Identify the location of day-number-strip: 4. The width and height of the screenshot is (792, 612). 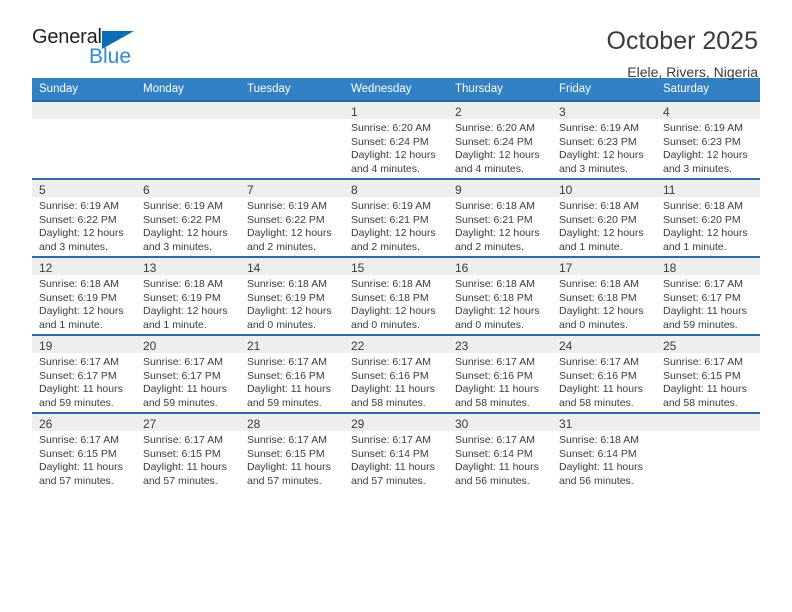
(708, 110).